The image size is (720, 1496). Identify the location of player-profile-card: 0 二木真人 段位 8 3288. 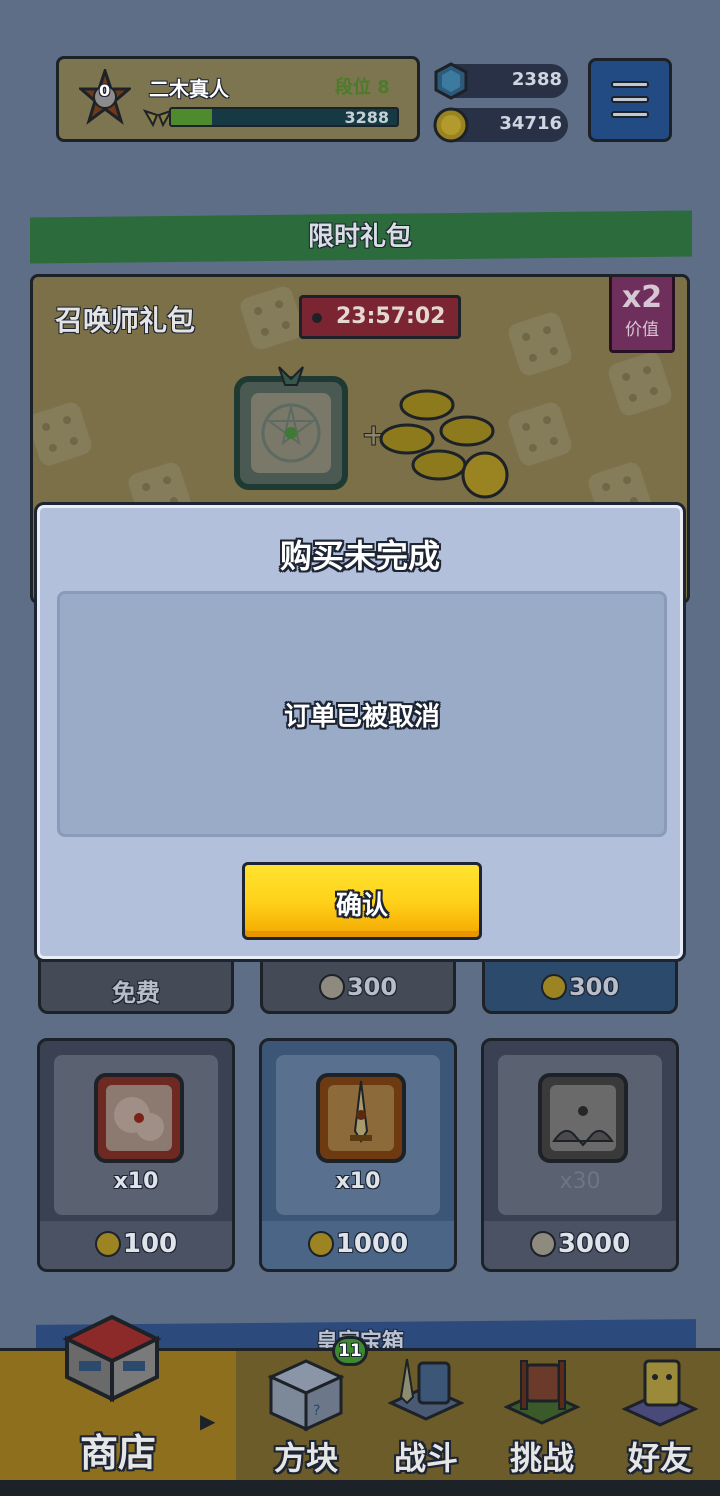
(238, 99).